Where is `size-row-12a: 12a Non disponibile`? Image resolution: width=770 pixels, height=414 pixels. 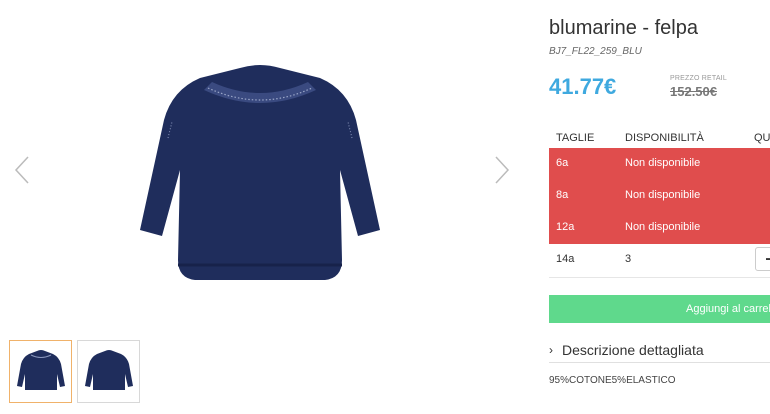 size-row-12a: 12a Non disponibile is located at coordinates (659, 228).